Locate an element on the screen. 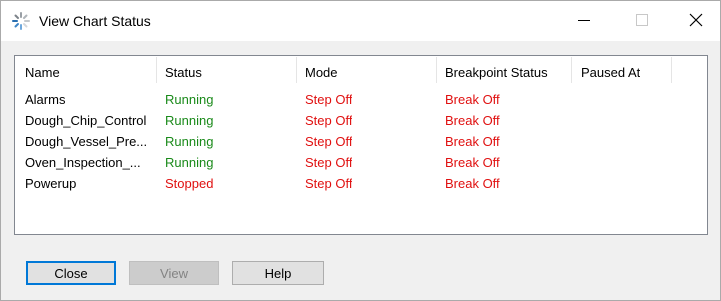  row-name: Dough_Chip_Control is located at coordinates (86, 120).